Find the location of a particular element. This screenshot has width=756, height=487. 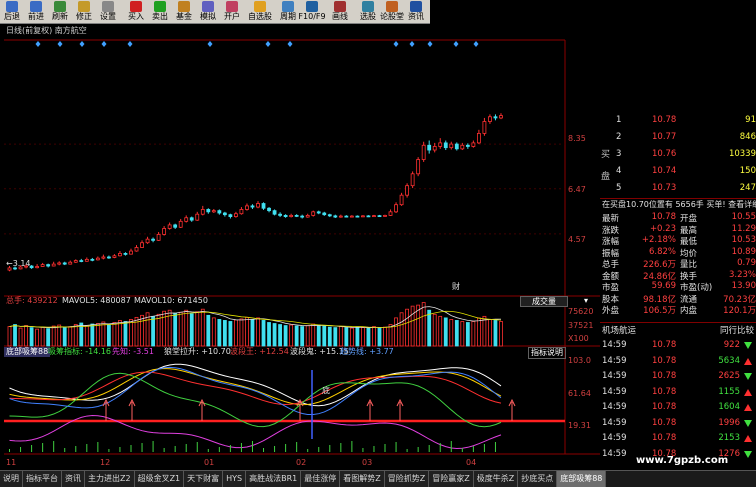

indicator-name-button: 底部吸筹88 is located at coordinates (27, 352).